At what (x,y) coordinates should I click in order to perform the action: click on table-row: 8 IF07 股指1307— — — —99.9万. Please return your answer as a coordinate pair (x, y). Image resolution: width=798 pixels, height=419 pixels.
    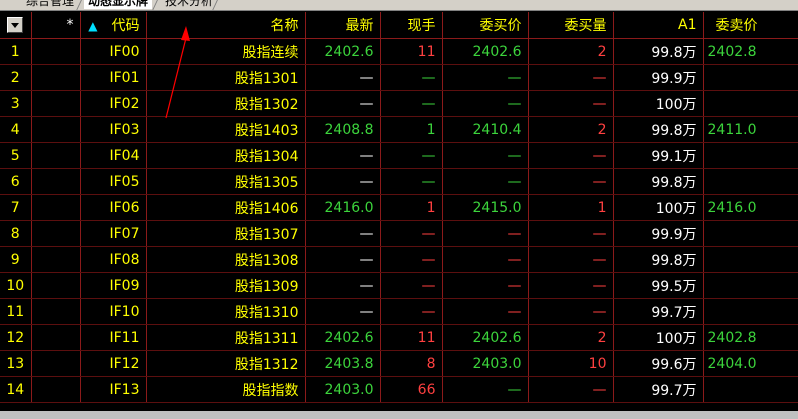
    Looking at the image, I should click on (399, 233).